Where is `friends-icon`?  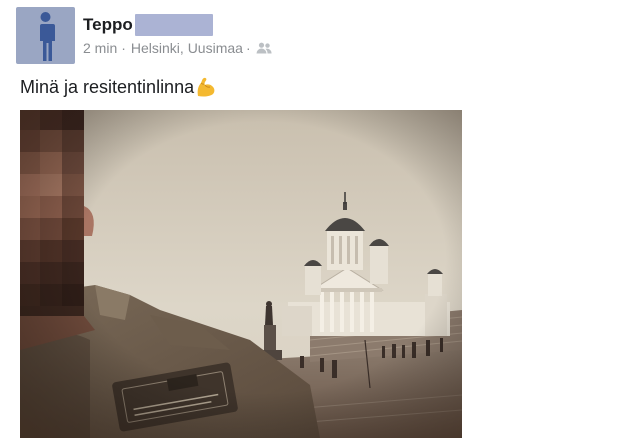 friends-icon is located at coordinates (264, 48).